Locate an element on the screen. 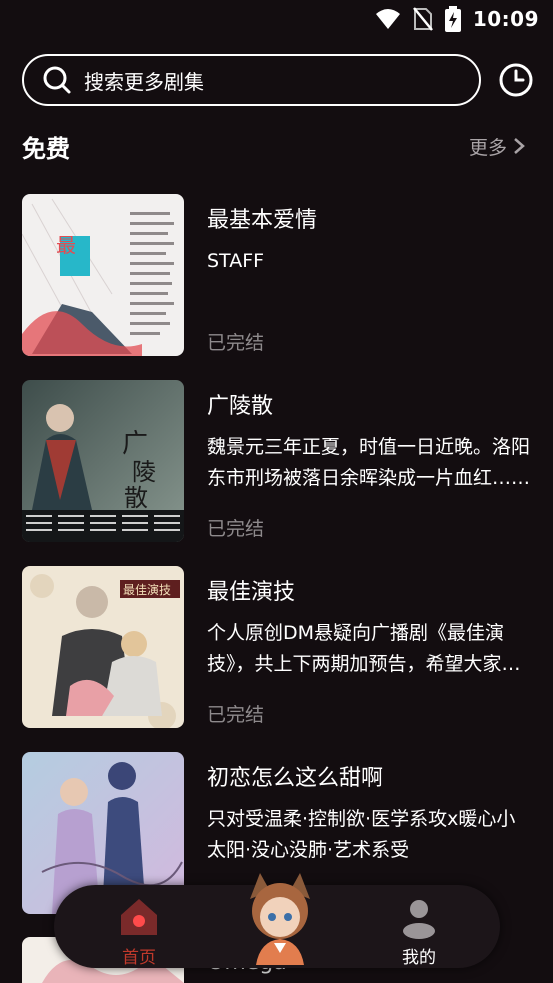 The width and height of the screenshot is (553, 983). item-title: 初恋怎么这么甜啊 is located at coordinates (295, 778).